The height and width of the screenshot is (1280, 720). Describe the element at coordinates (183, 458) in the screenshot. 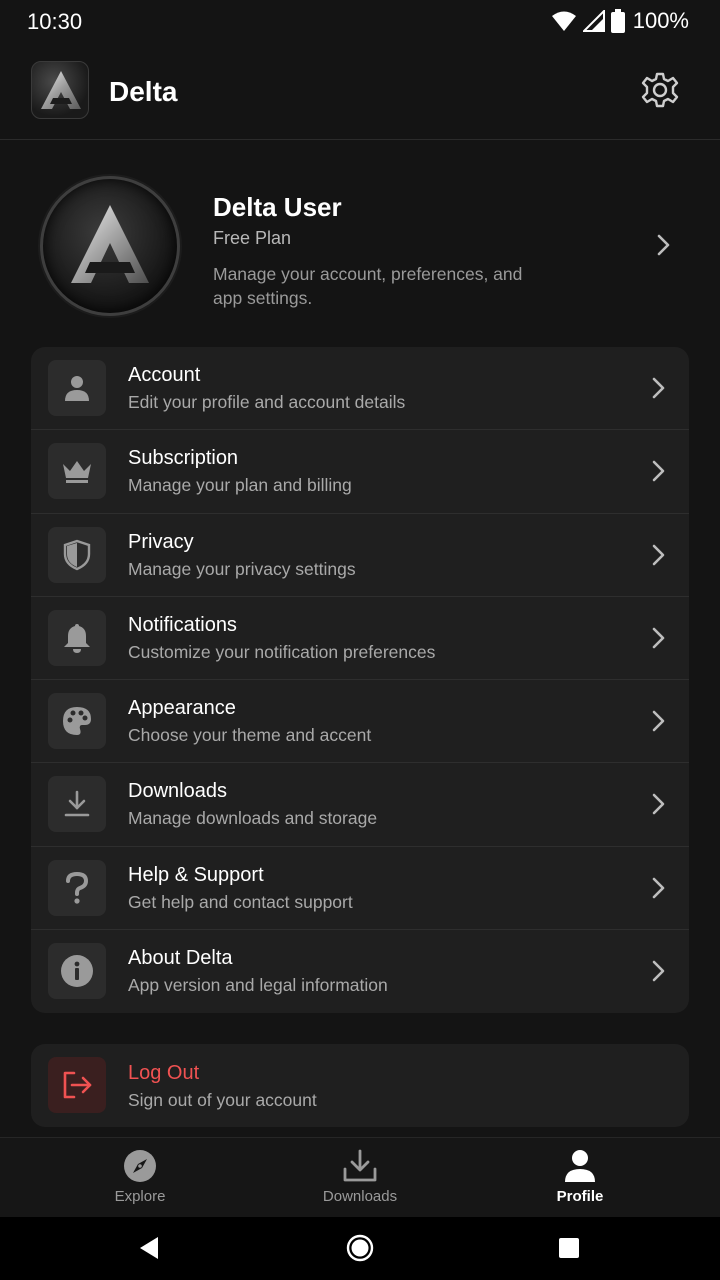

I see `menu-item-title: Subscription` at that location.